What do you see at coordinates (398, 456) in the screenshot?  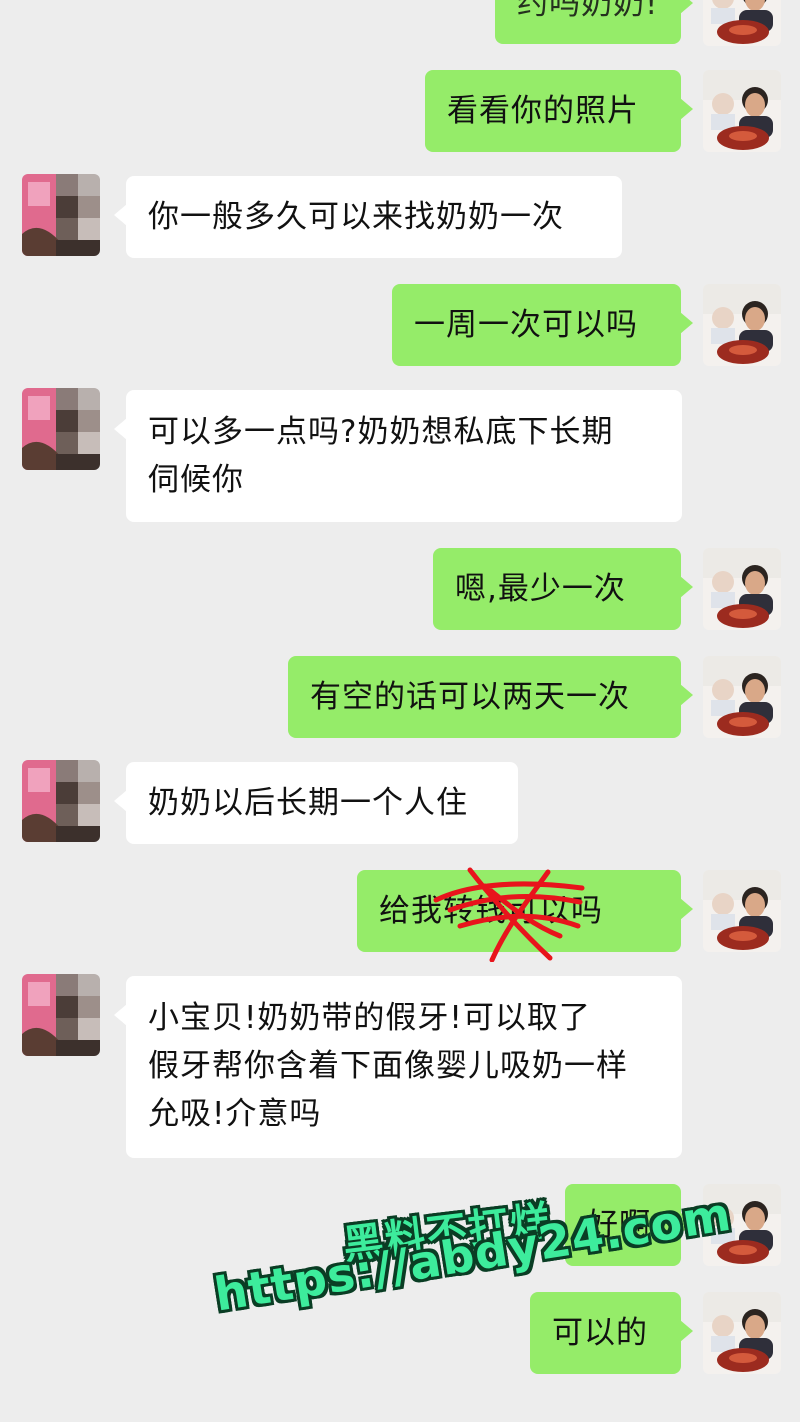 I see `message-bubble-other: 可以多一点吗?奶奶想私底下长期 伺候你` at bounding box center [398, 456].